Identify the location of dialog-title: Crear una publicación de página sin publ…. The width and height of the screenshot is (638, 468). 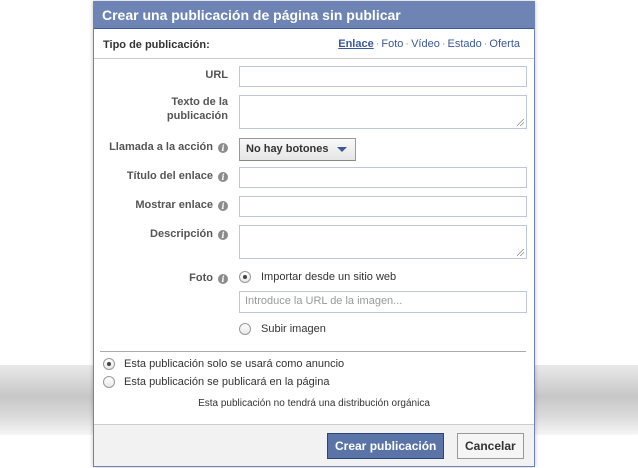
(314, 15).